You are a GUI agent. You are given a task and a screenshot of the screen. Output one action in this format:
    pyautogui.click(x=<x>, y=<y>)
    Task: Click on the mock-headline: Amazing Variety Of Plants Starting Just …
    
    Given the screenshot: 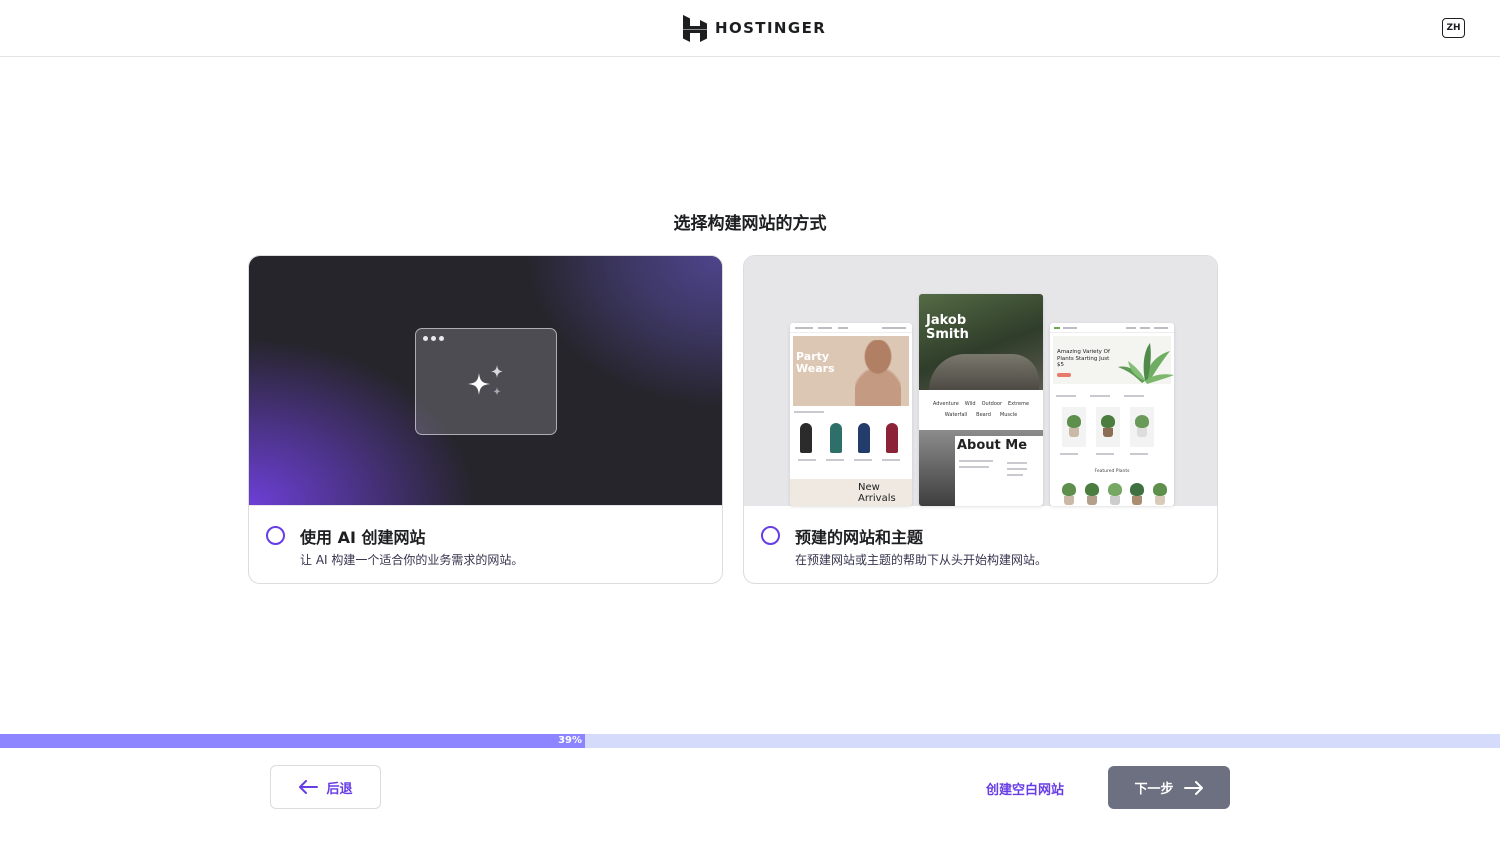 What is the action you would take?
    pyautogui.click(x=1083, y=358)
    